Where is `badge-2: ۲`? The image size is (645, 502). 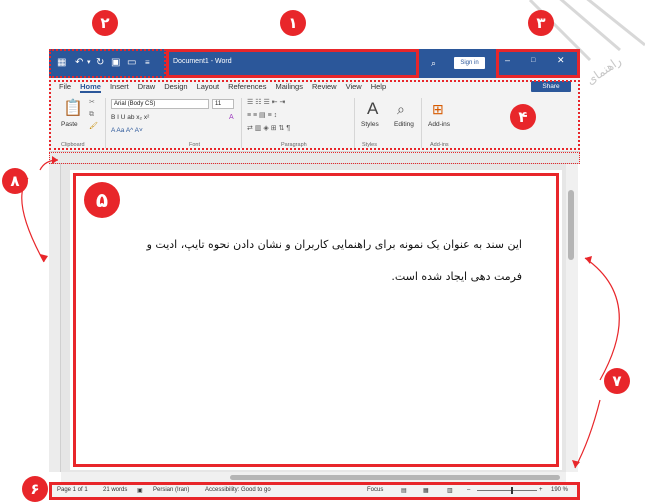
badge-2: ۲ is located at coordinates (105, 23).